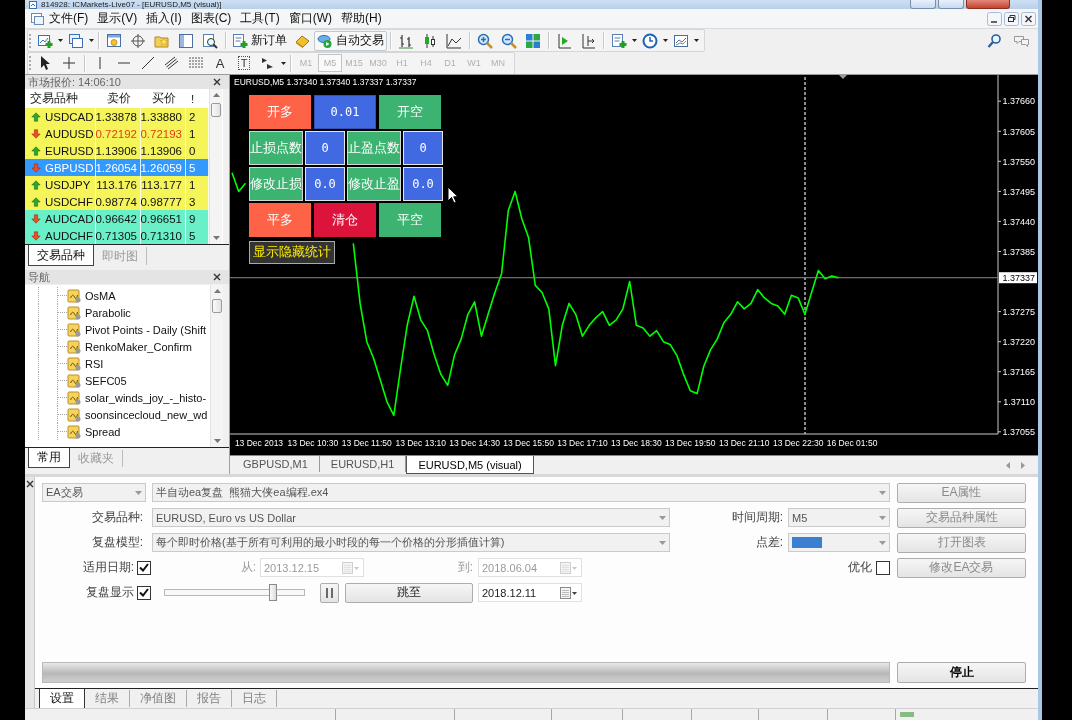  Describe the element at coordinates (103, 431) in the screenshot. I see `navigator-item: Spread` at that location.